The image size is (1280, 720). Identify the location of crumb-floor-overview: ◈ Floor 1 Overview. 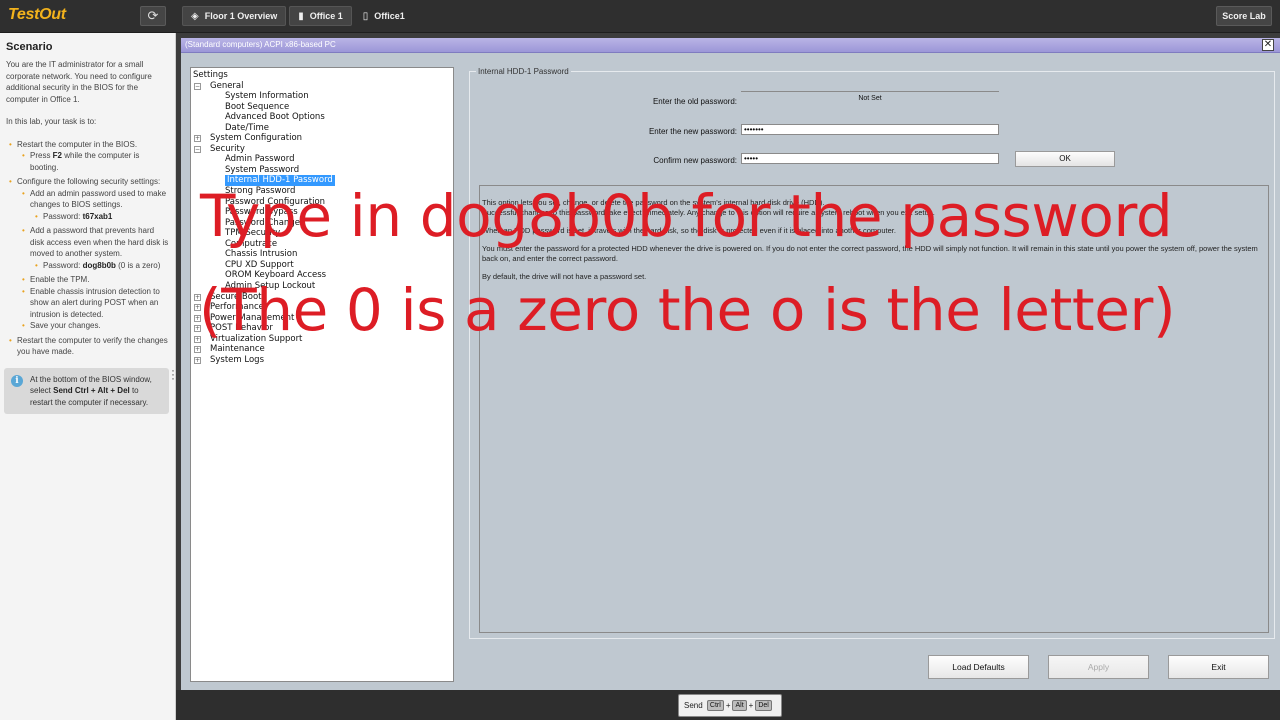
(234, 16).